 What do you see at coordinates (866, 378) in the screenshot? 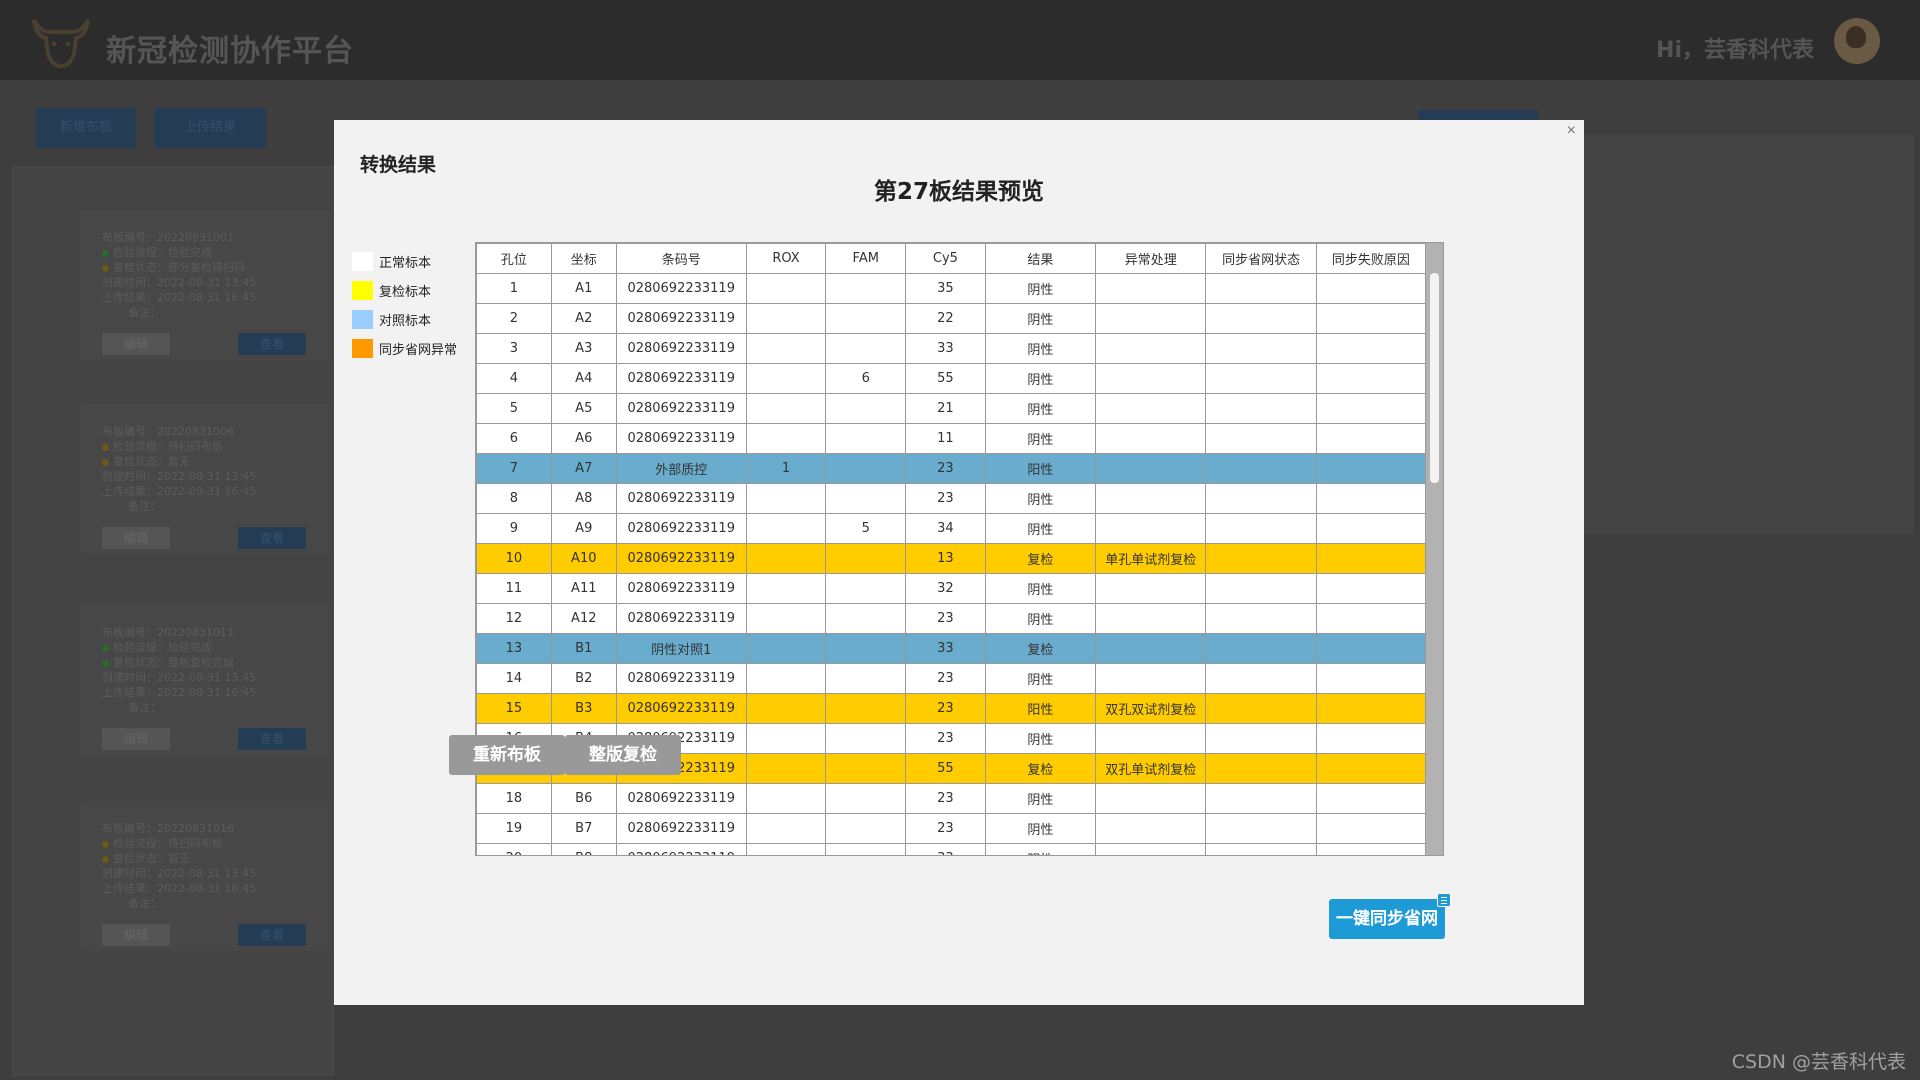
I see `table-cell: 6` at bounding box center [866, 378].